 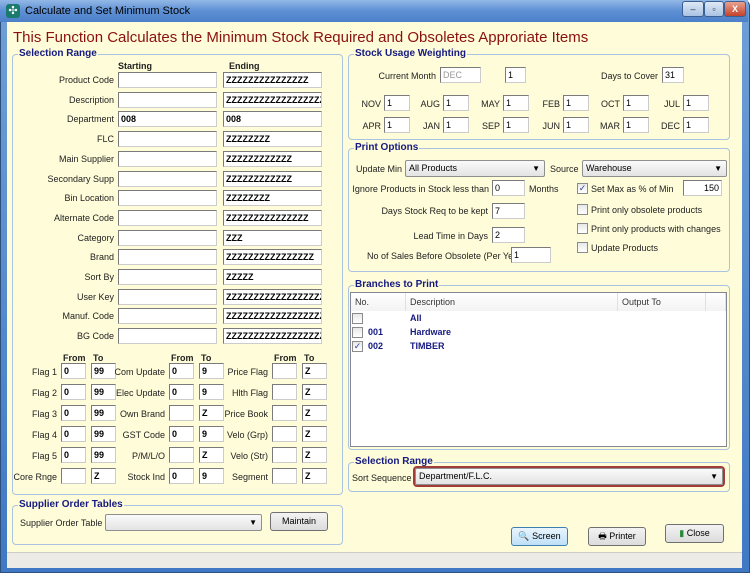 I want to click on lead-time-input: 2, so click(x=508, y=235).